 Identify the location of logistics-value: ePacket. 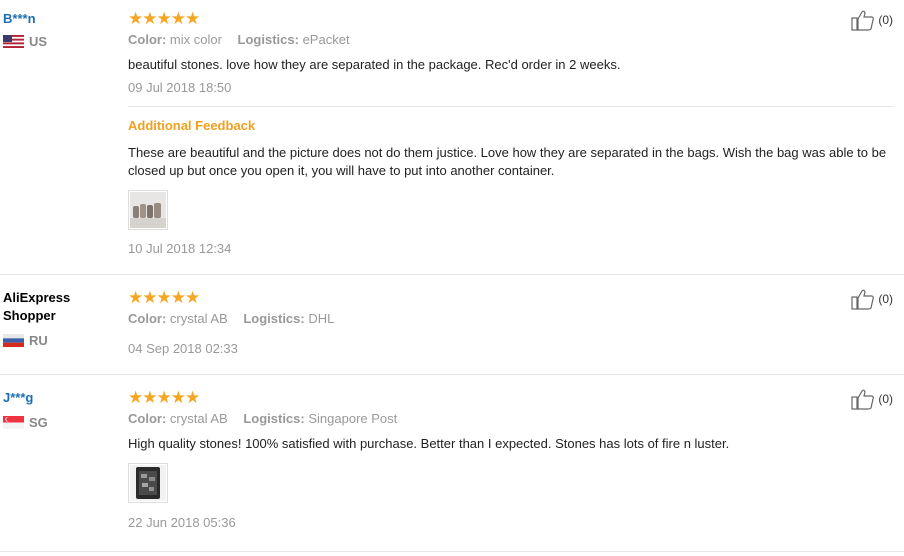
(326, 39).